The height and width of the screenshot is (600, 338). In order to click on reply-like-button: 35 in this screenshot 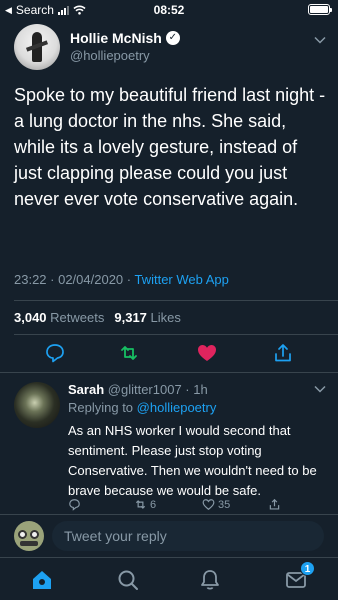, I will do `click(216, 504)`.